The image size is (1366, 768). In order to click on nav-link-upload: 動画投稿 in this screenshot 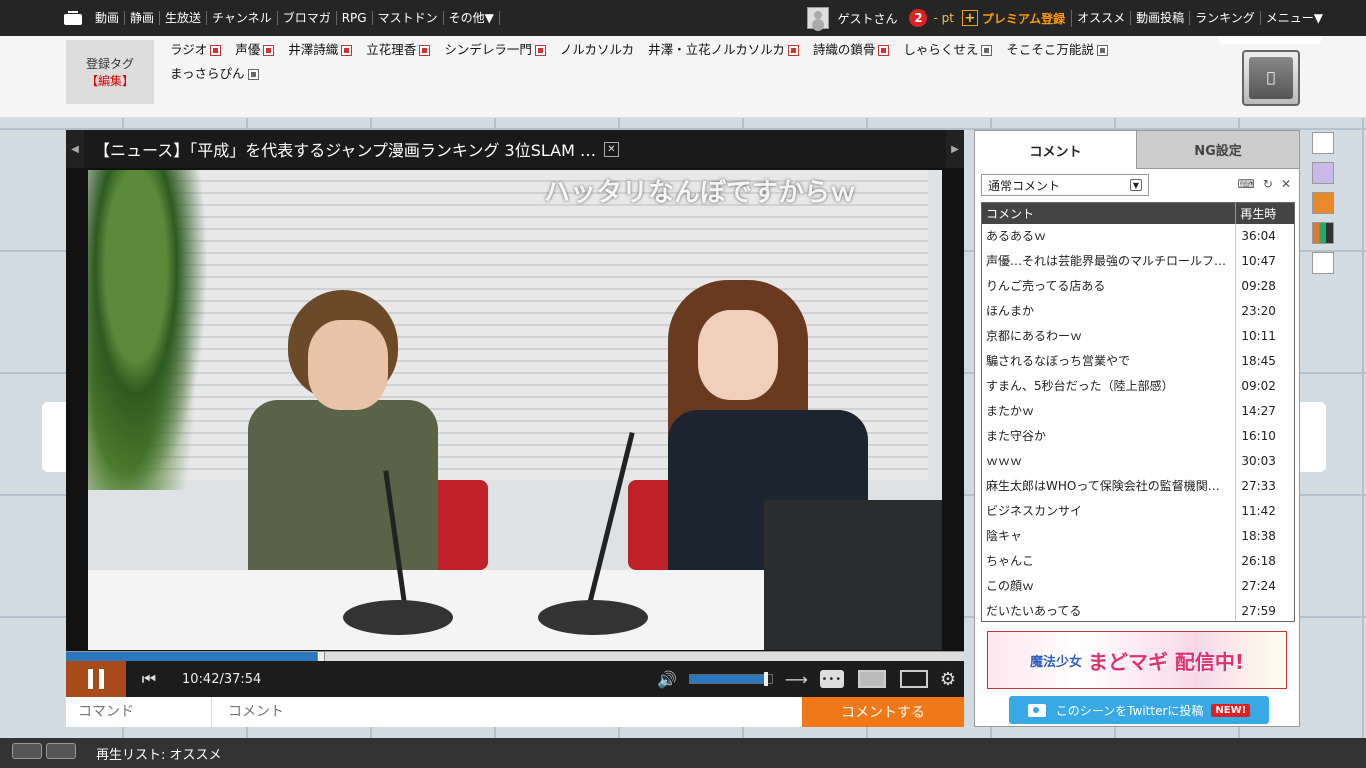, I will do `click(1161, 18)`.